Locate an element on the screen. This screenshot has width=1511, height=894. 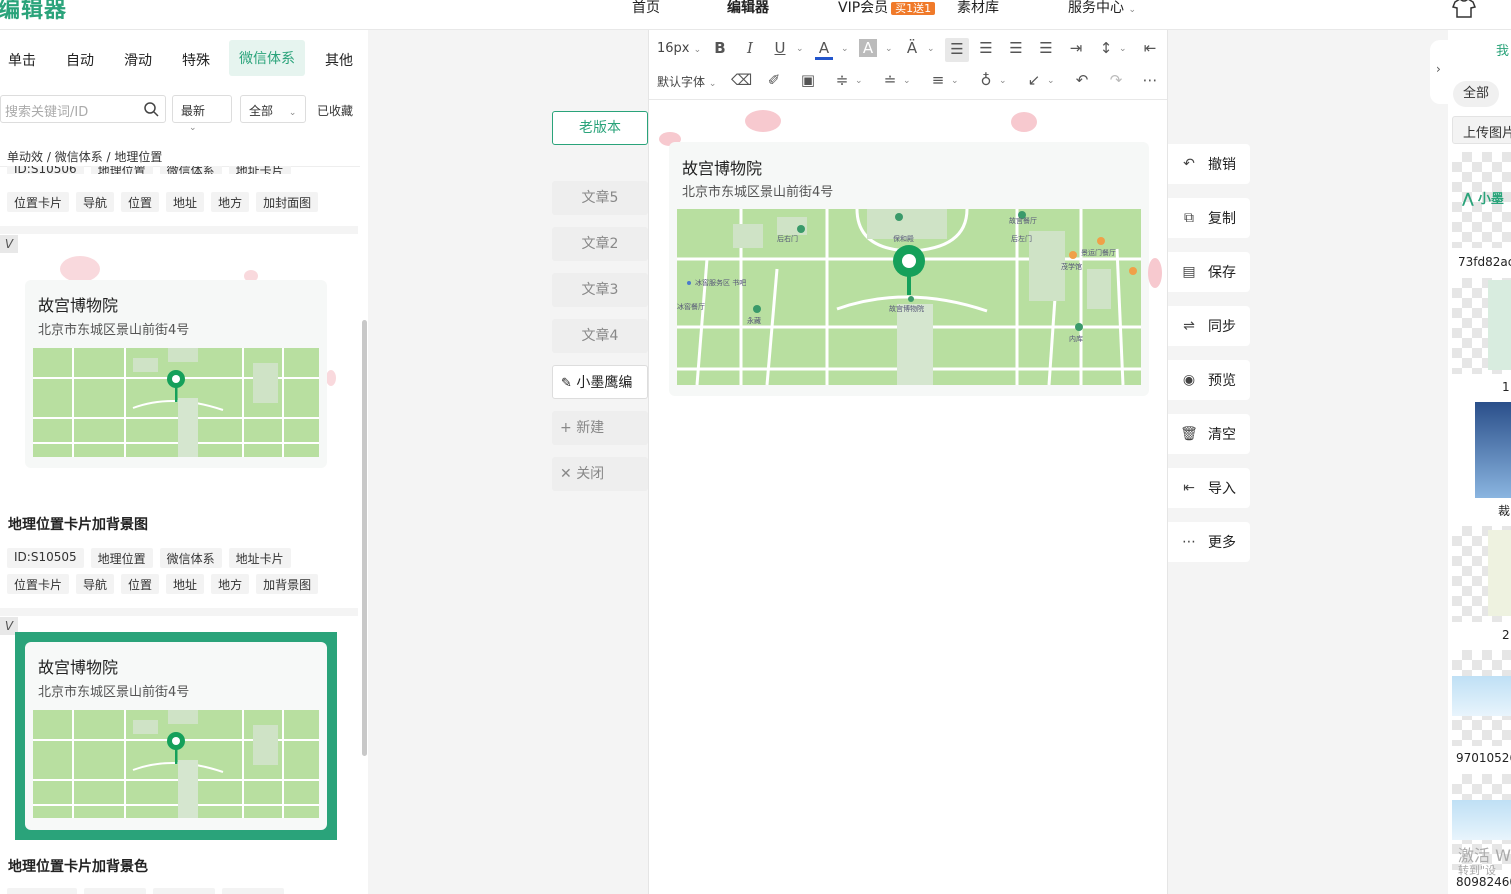
indent-both-icon: ≡ is located at coordinates (938, 80).